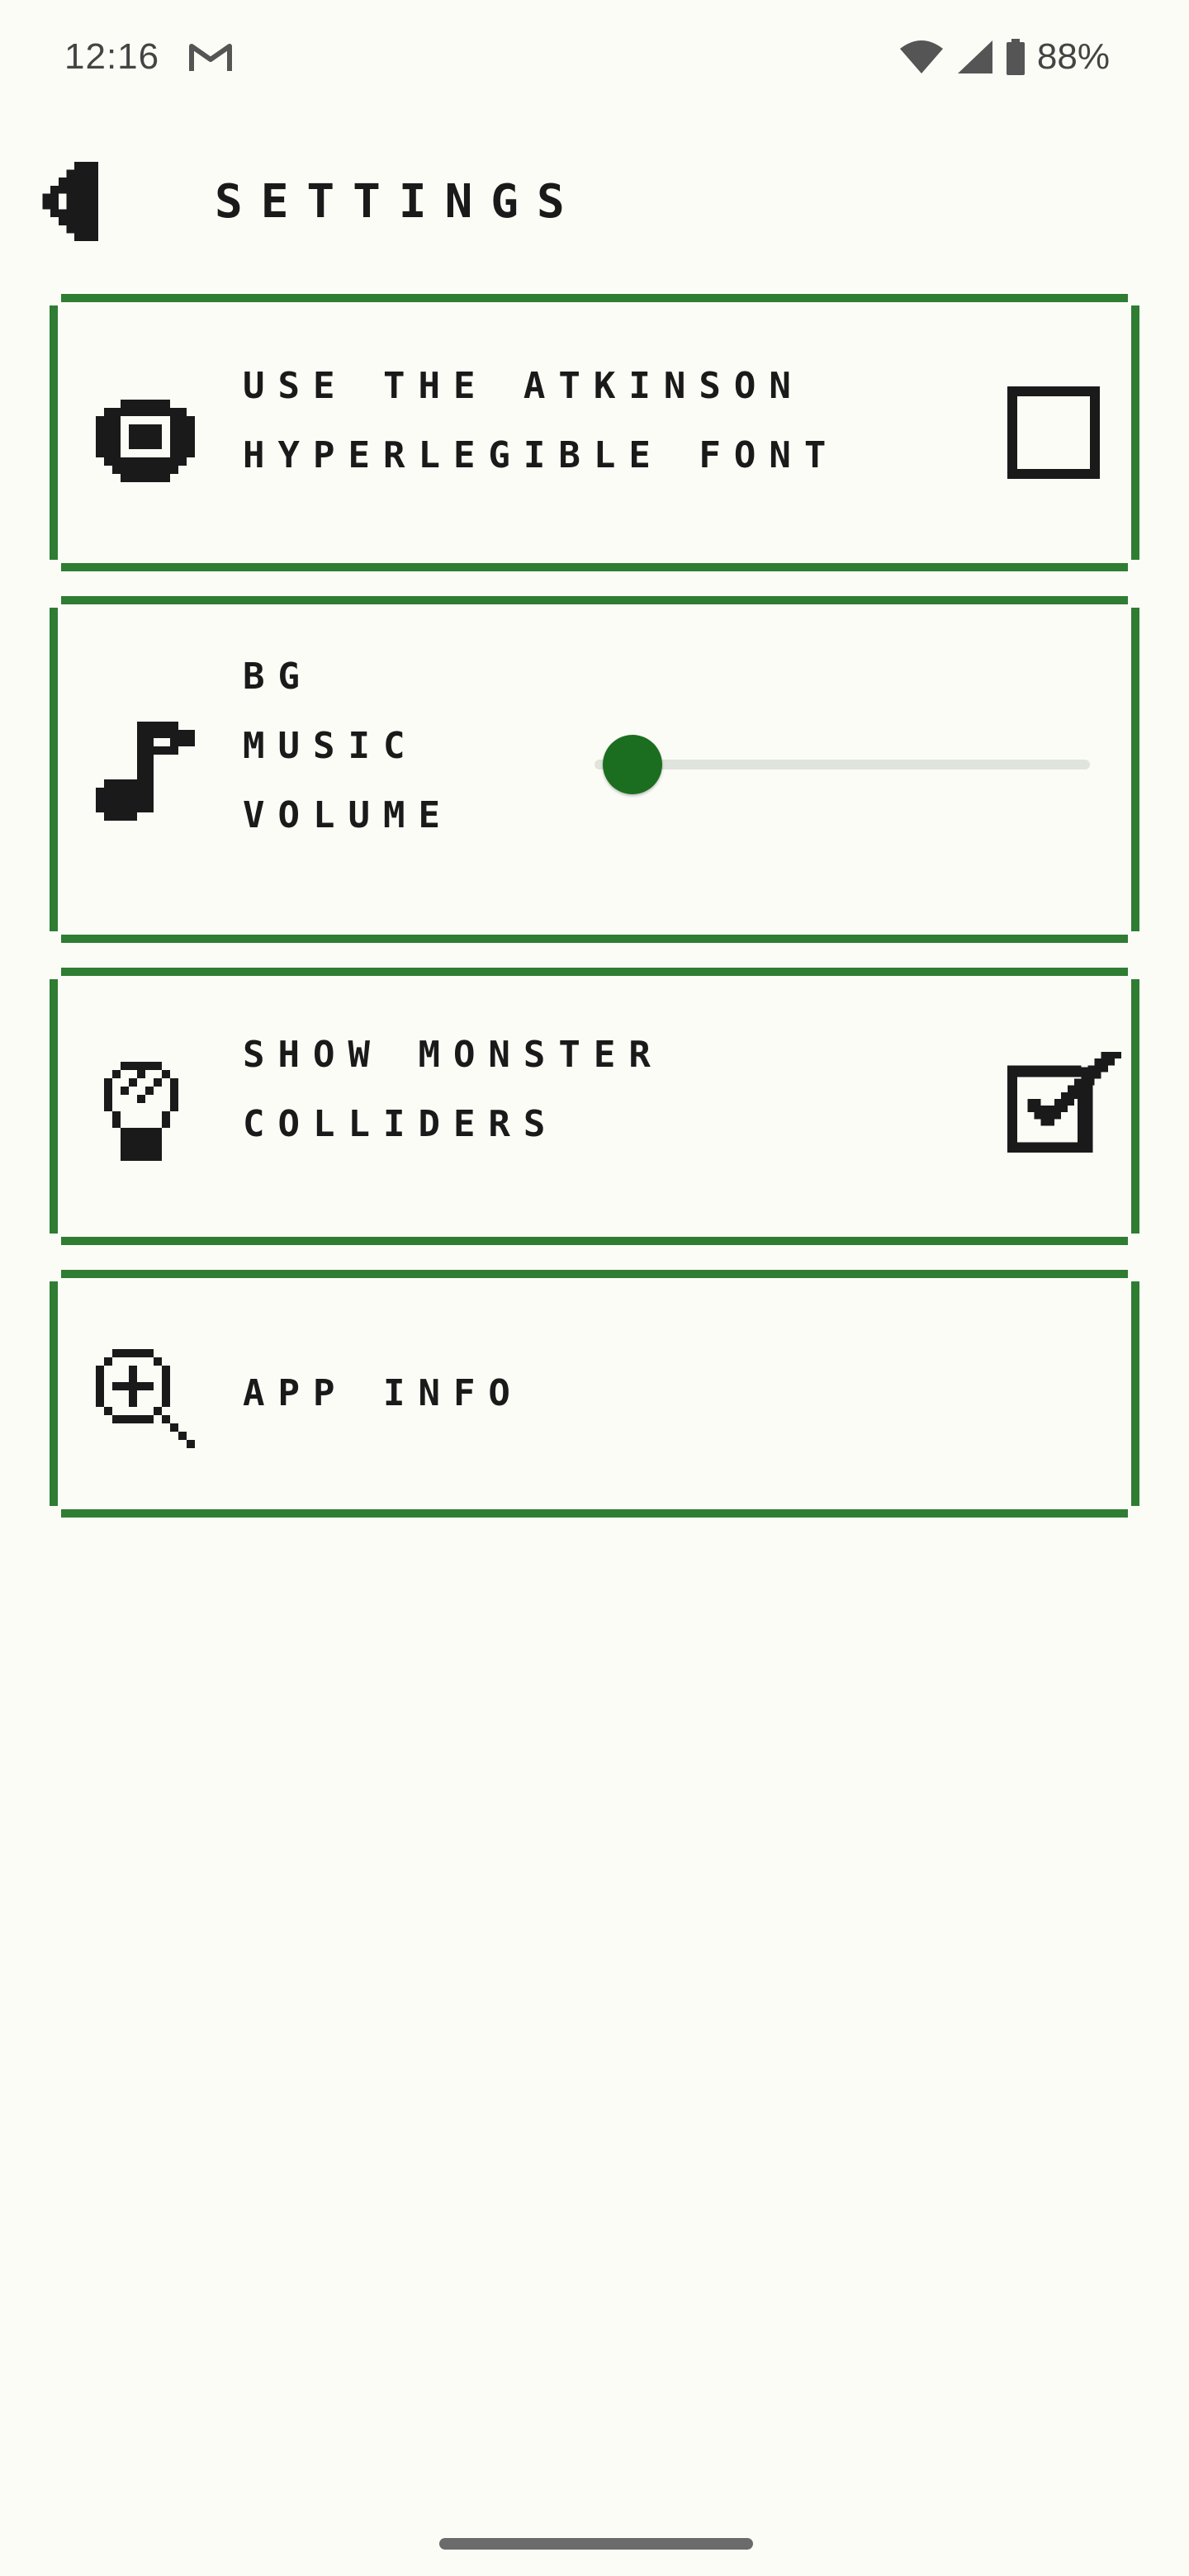  I want to click on font-checkbox, so click(1053, 432).